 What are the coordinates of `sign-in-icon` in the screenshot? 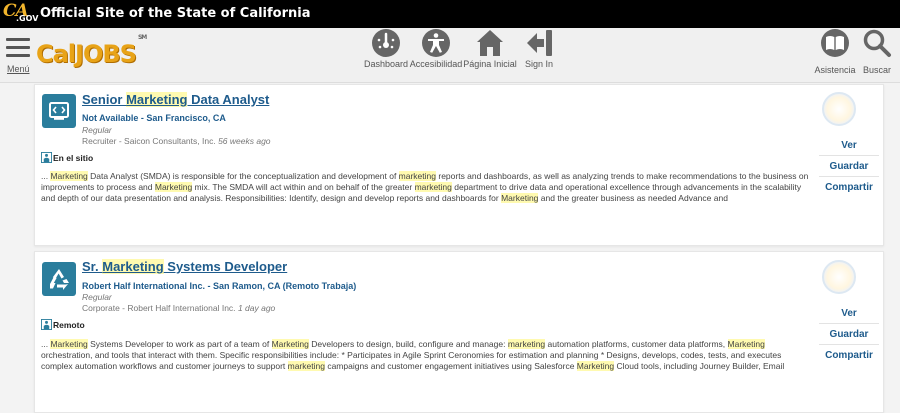 It's located at (539, 43).